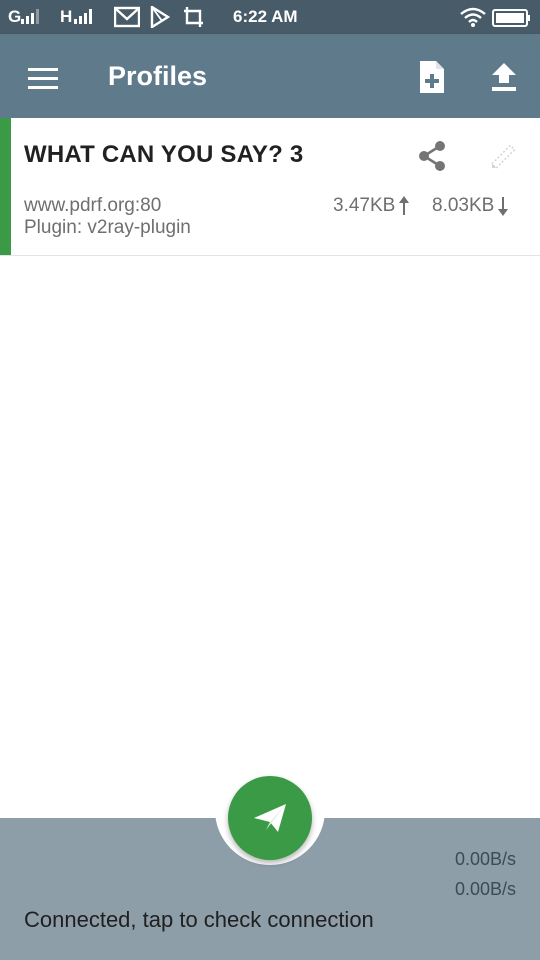 This screenshot has width=540, height=960. Describe the element at coordinates (15, 16) in the screenshot. I see `network-type-1: G` at that location.